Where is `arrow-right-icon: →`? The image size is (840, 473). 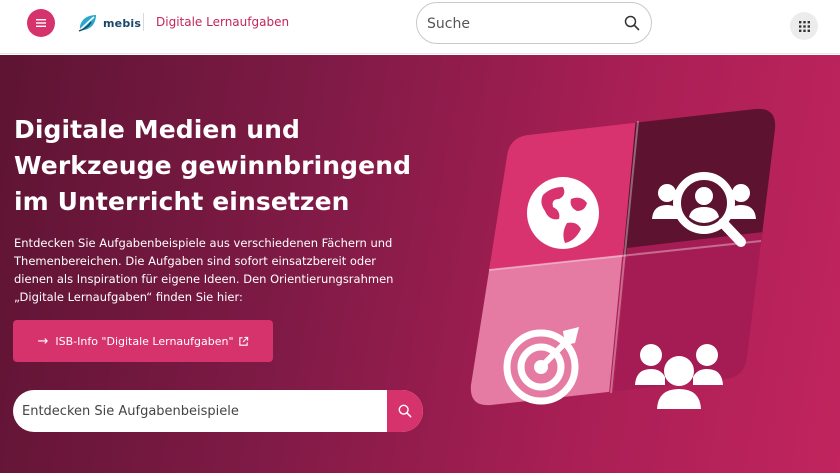
arrow-right-icon: → is located at coordinates (43, 341).